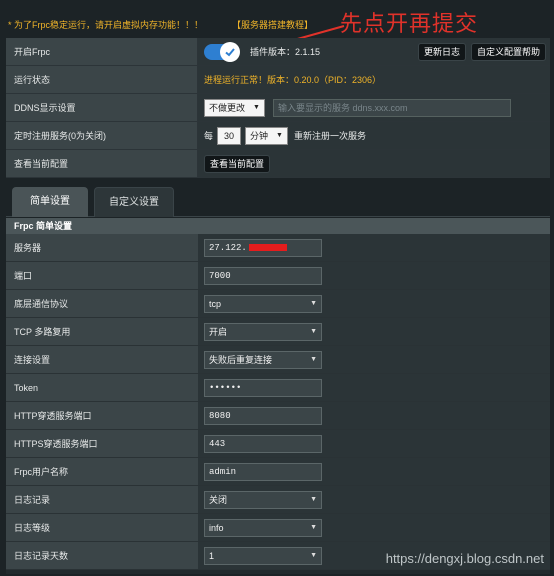 The width and height of the screenshot is (554, 576). I want to click on connection-value: 失败后重复连接, so click(241, 359).